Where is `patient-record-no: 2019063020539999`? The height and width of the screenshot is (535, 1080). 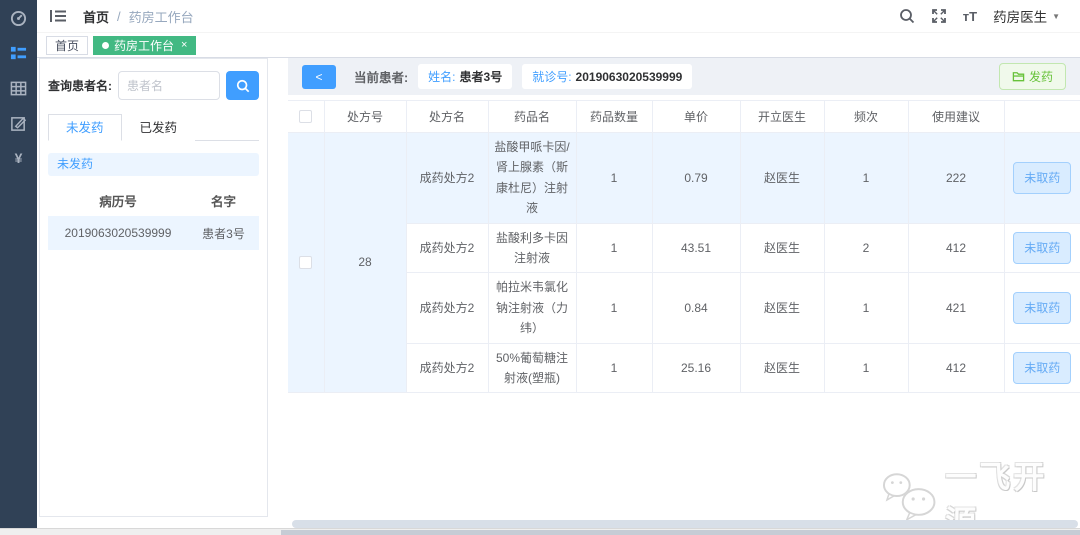 patient-record-no: 2019063020539999 is located at coordinates (118, 233).